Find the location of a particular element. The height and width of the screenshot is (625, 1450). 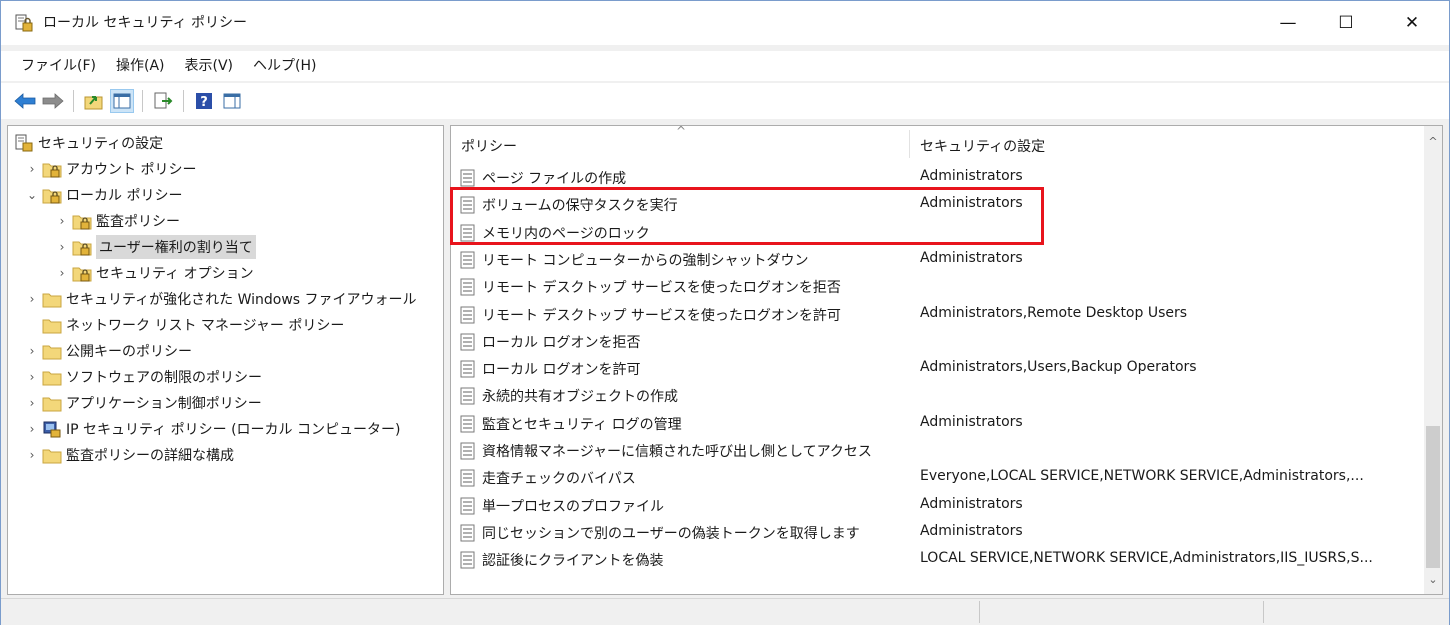

tree-item-label: ソフトウェアの制限のポリシー is located at coordinates (164, 378).